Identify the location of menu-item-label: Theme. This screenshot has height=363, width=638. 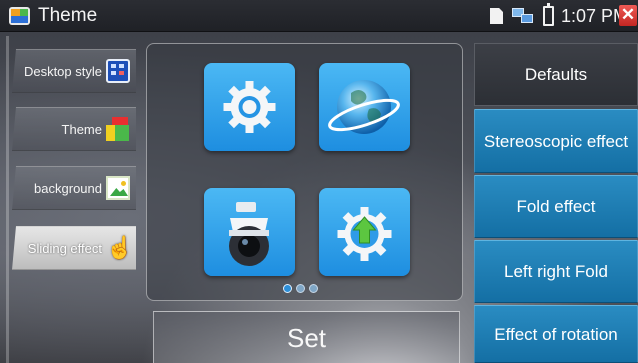
(81, 129).